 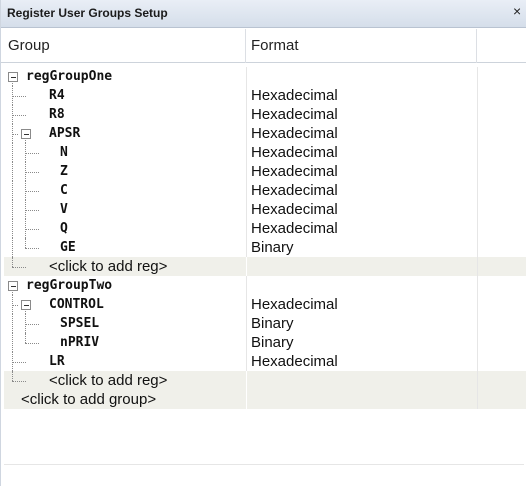 What do you see at coordinates (125, 114) in the screenshot?
I see `group-cell: R8` at bounding box center [125, 114].